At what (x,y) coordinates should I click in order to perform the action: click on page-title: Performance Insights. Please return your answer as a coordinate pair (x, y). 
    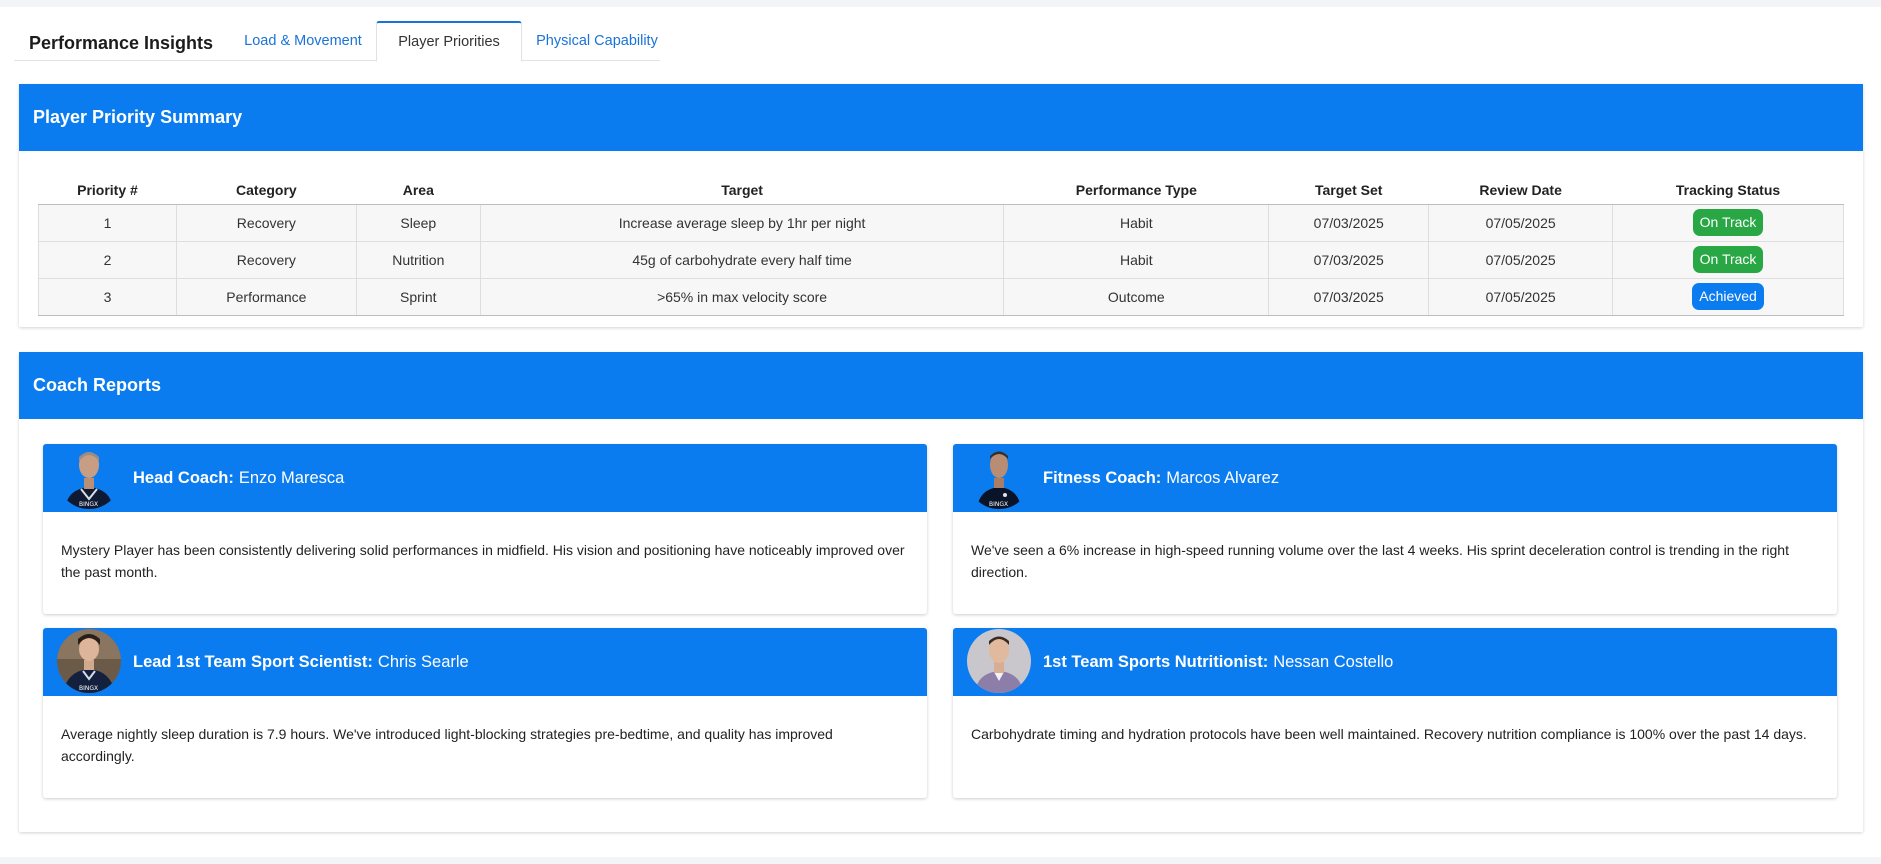
    Looking at the image, I should click on (121, 43).